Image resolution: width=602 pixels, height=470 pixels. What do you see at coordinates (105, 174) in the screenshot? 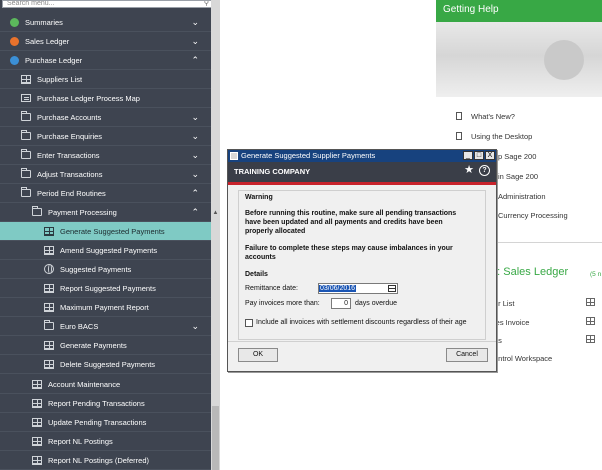
I see `sidebar-item-adjust-transactions: Adjust Transactions ⌄` at bounding box center [105, 174].